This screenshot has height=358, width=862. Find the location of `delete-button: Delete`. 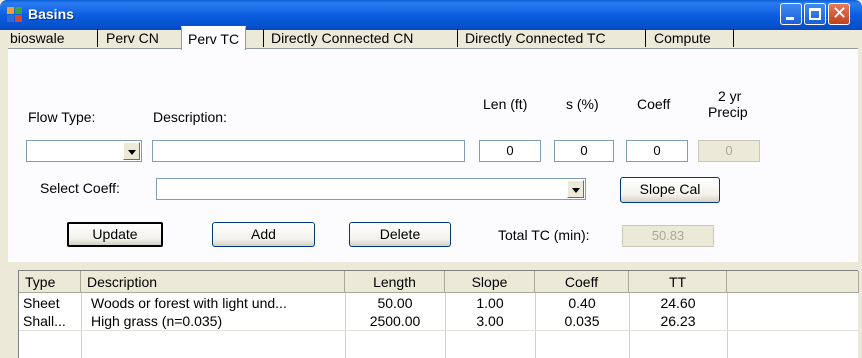

delete-button: Delete is located at coordinates (400, 234).